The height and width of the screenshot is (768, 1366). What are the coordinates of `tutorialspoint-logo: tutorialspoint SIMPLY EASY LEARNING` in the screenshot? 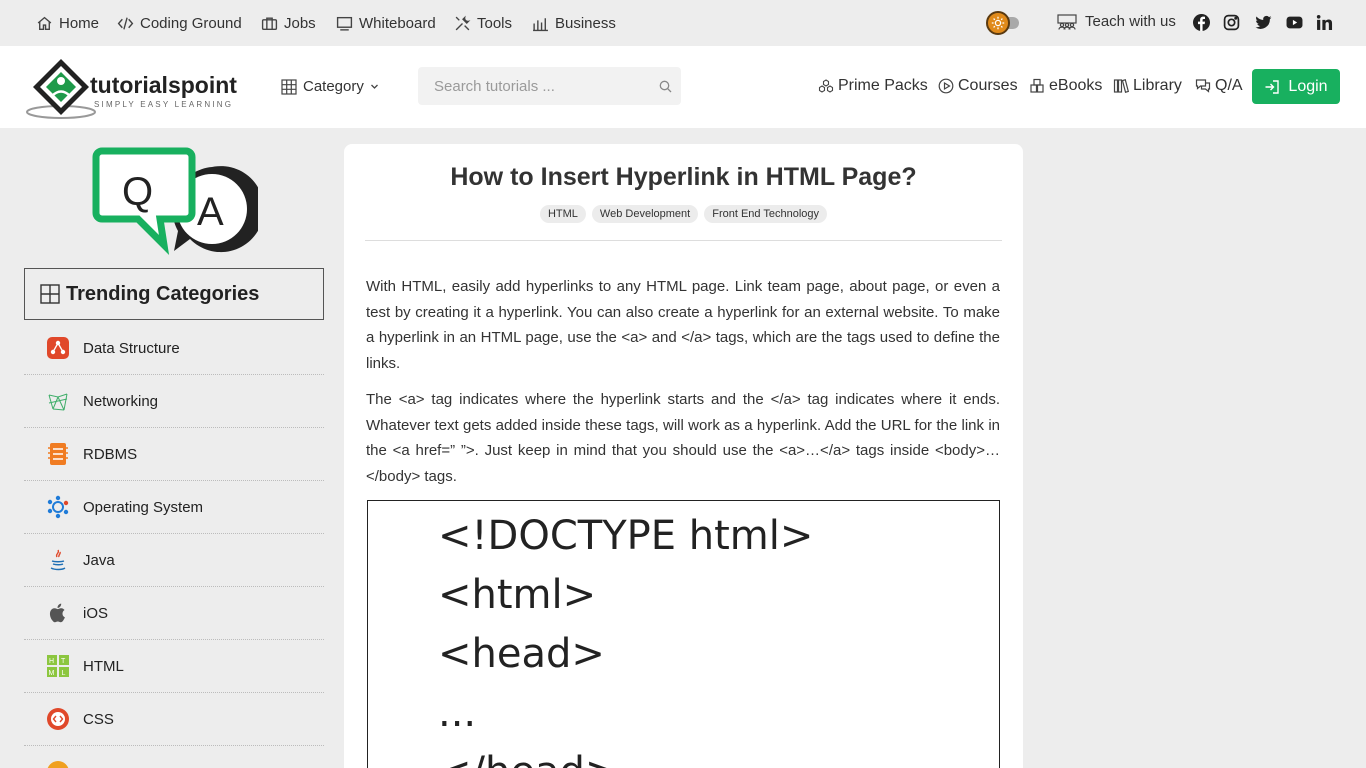 It's located at (142, 89).